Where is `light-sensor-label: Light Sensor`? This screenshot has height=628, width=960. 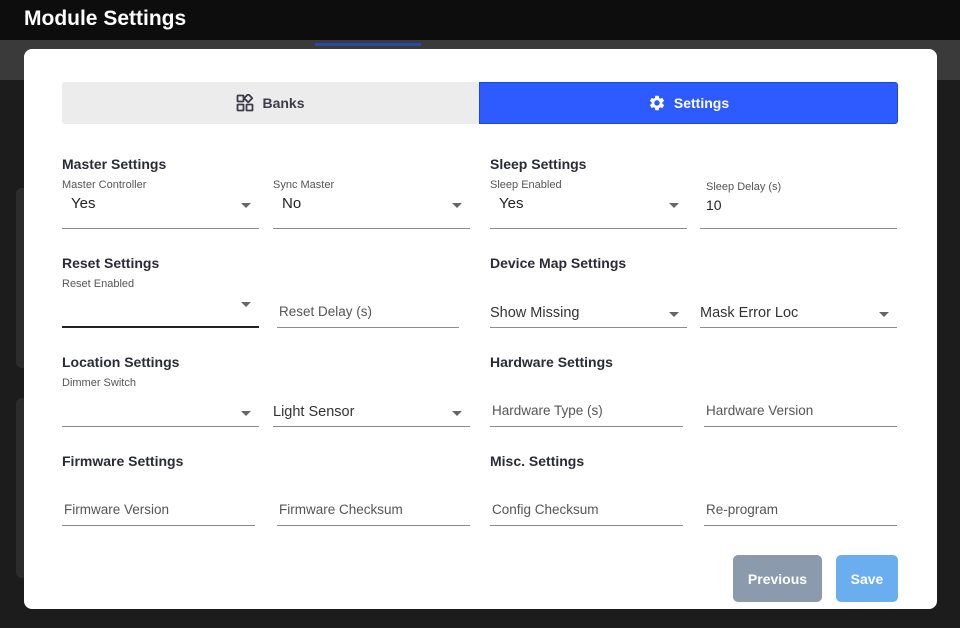 light-sensor-label: Light Sensor is located at coordinates (314, 412).